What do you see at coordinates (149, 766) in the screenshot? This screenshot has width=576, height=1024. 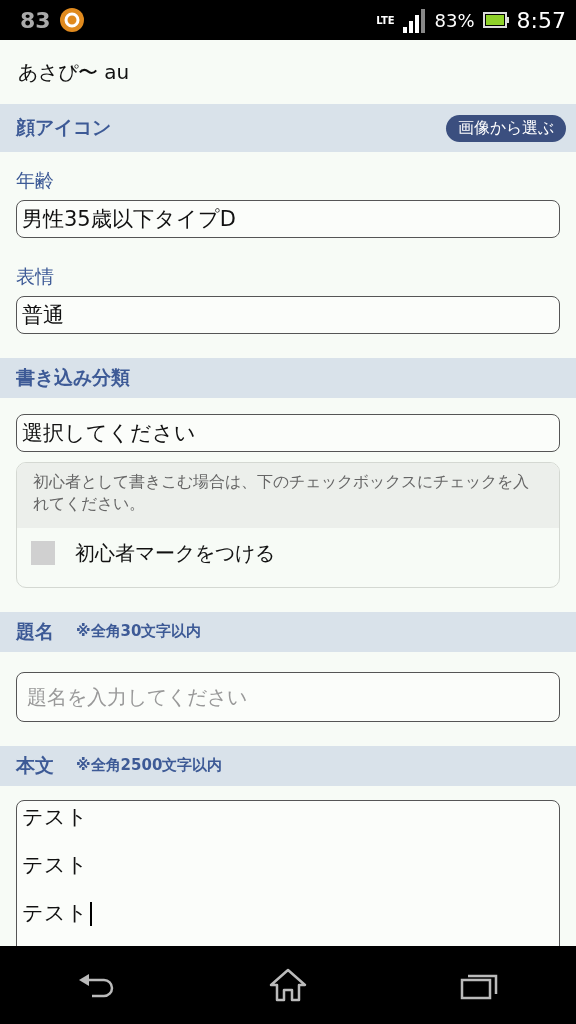 I see `limit-note: ※全角2500文字以内` at bounding box center [149, 766].